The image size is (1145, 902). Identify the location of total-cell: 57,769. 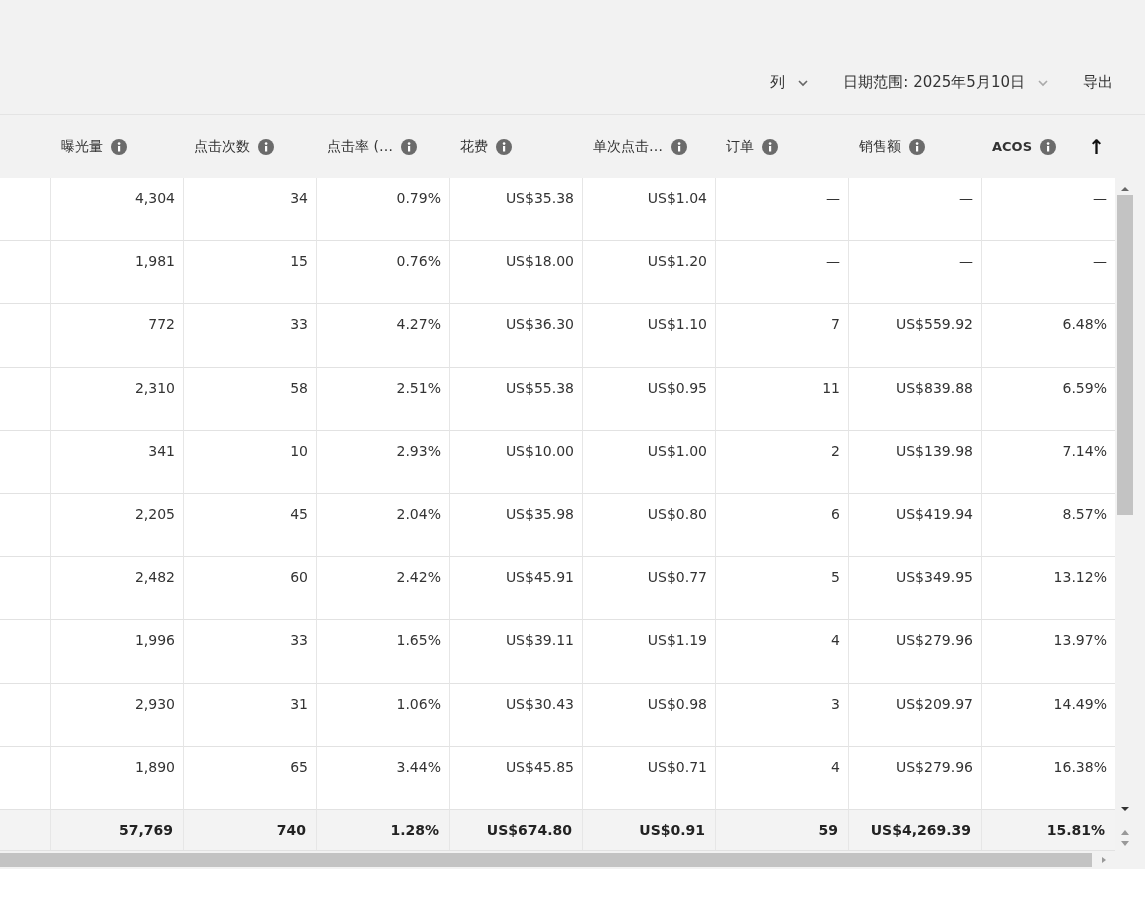
(145, 829).